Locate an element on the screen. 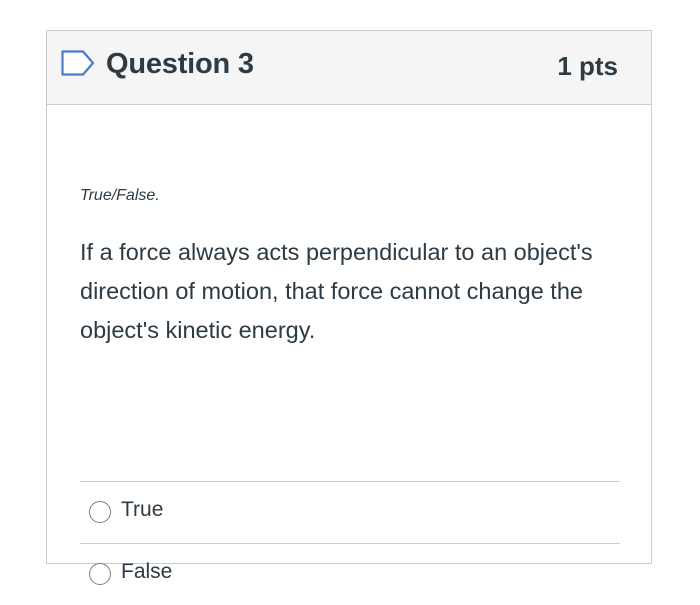 The image size is (700, 605). answer-option-true: True is located at coordinates (350, 512).